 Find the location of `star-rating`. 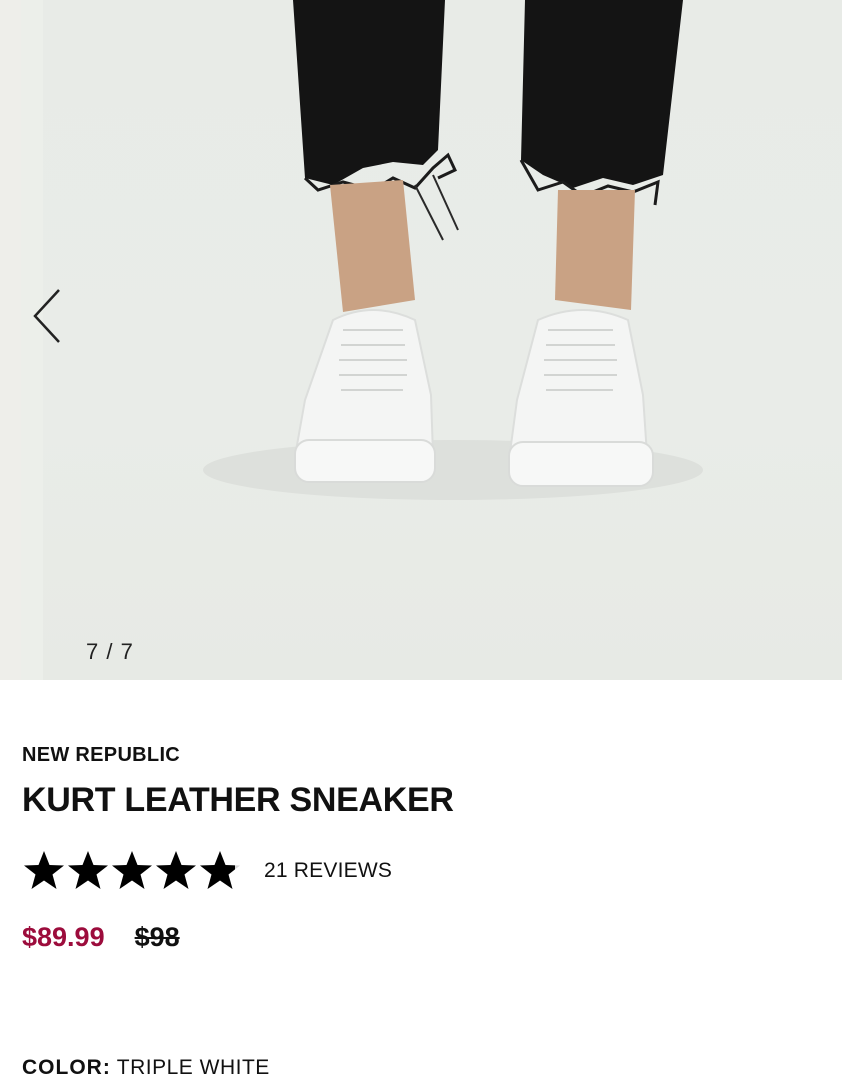

star-rating is located at coordinates (132, 871).